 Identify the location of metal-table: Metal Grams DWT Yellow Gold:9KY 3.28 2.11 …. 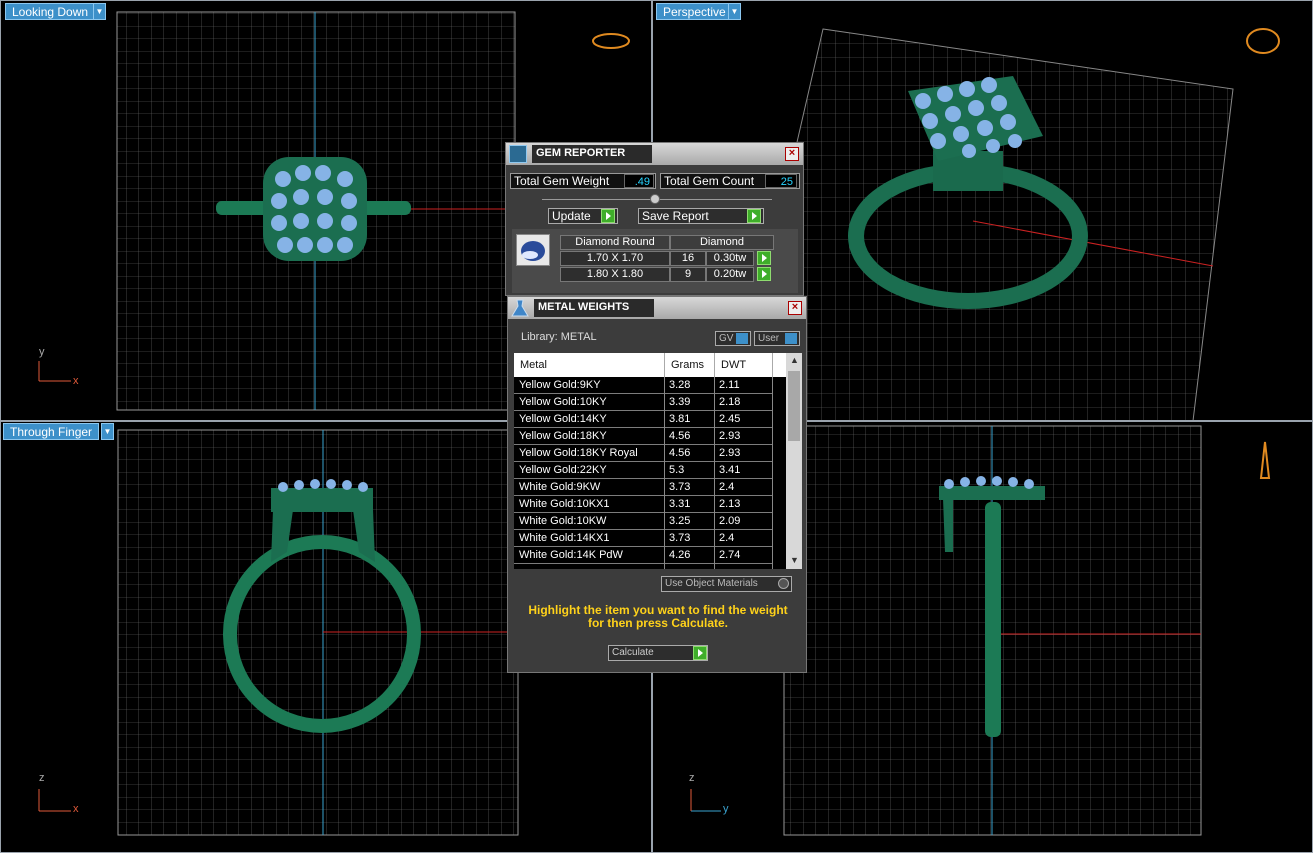
(658, 461).